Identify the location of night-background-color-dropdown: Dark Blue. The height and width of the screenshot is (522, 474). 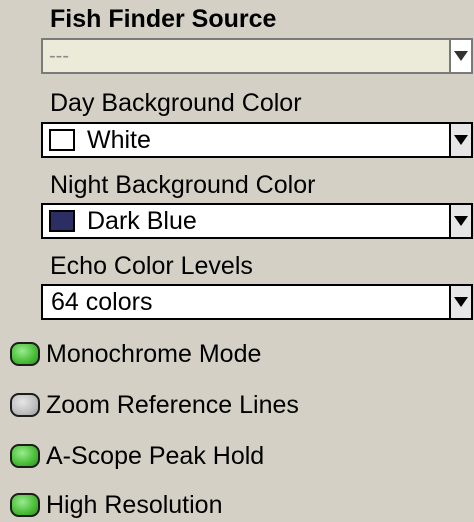
(257, 221).